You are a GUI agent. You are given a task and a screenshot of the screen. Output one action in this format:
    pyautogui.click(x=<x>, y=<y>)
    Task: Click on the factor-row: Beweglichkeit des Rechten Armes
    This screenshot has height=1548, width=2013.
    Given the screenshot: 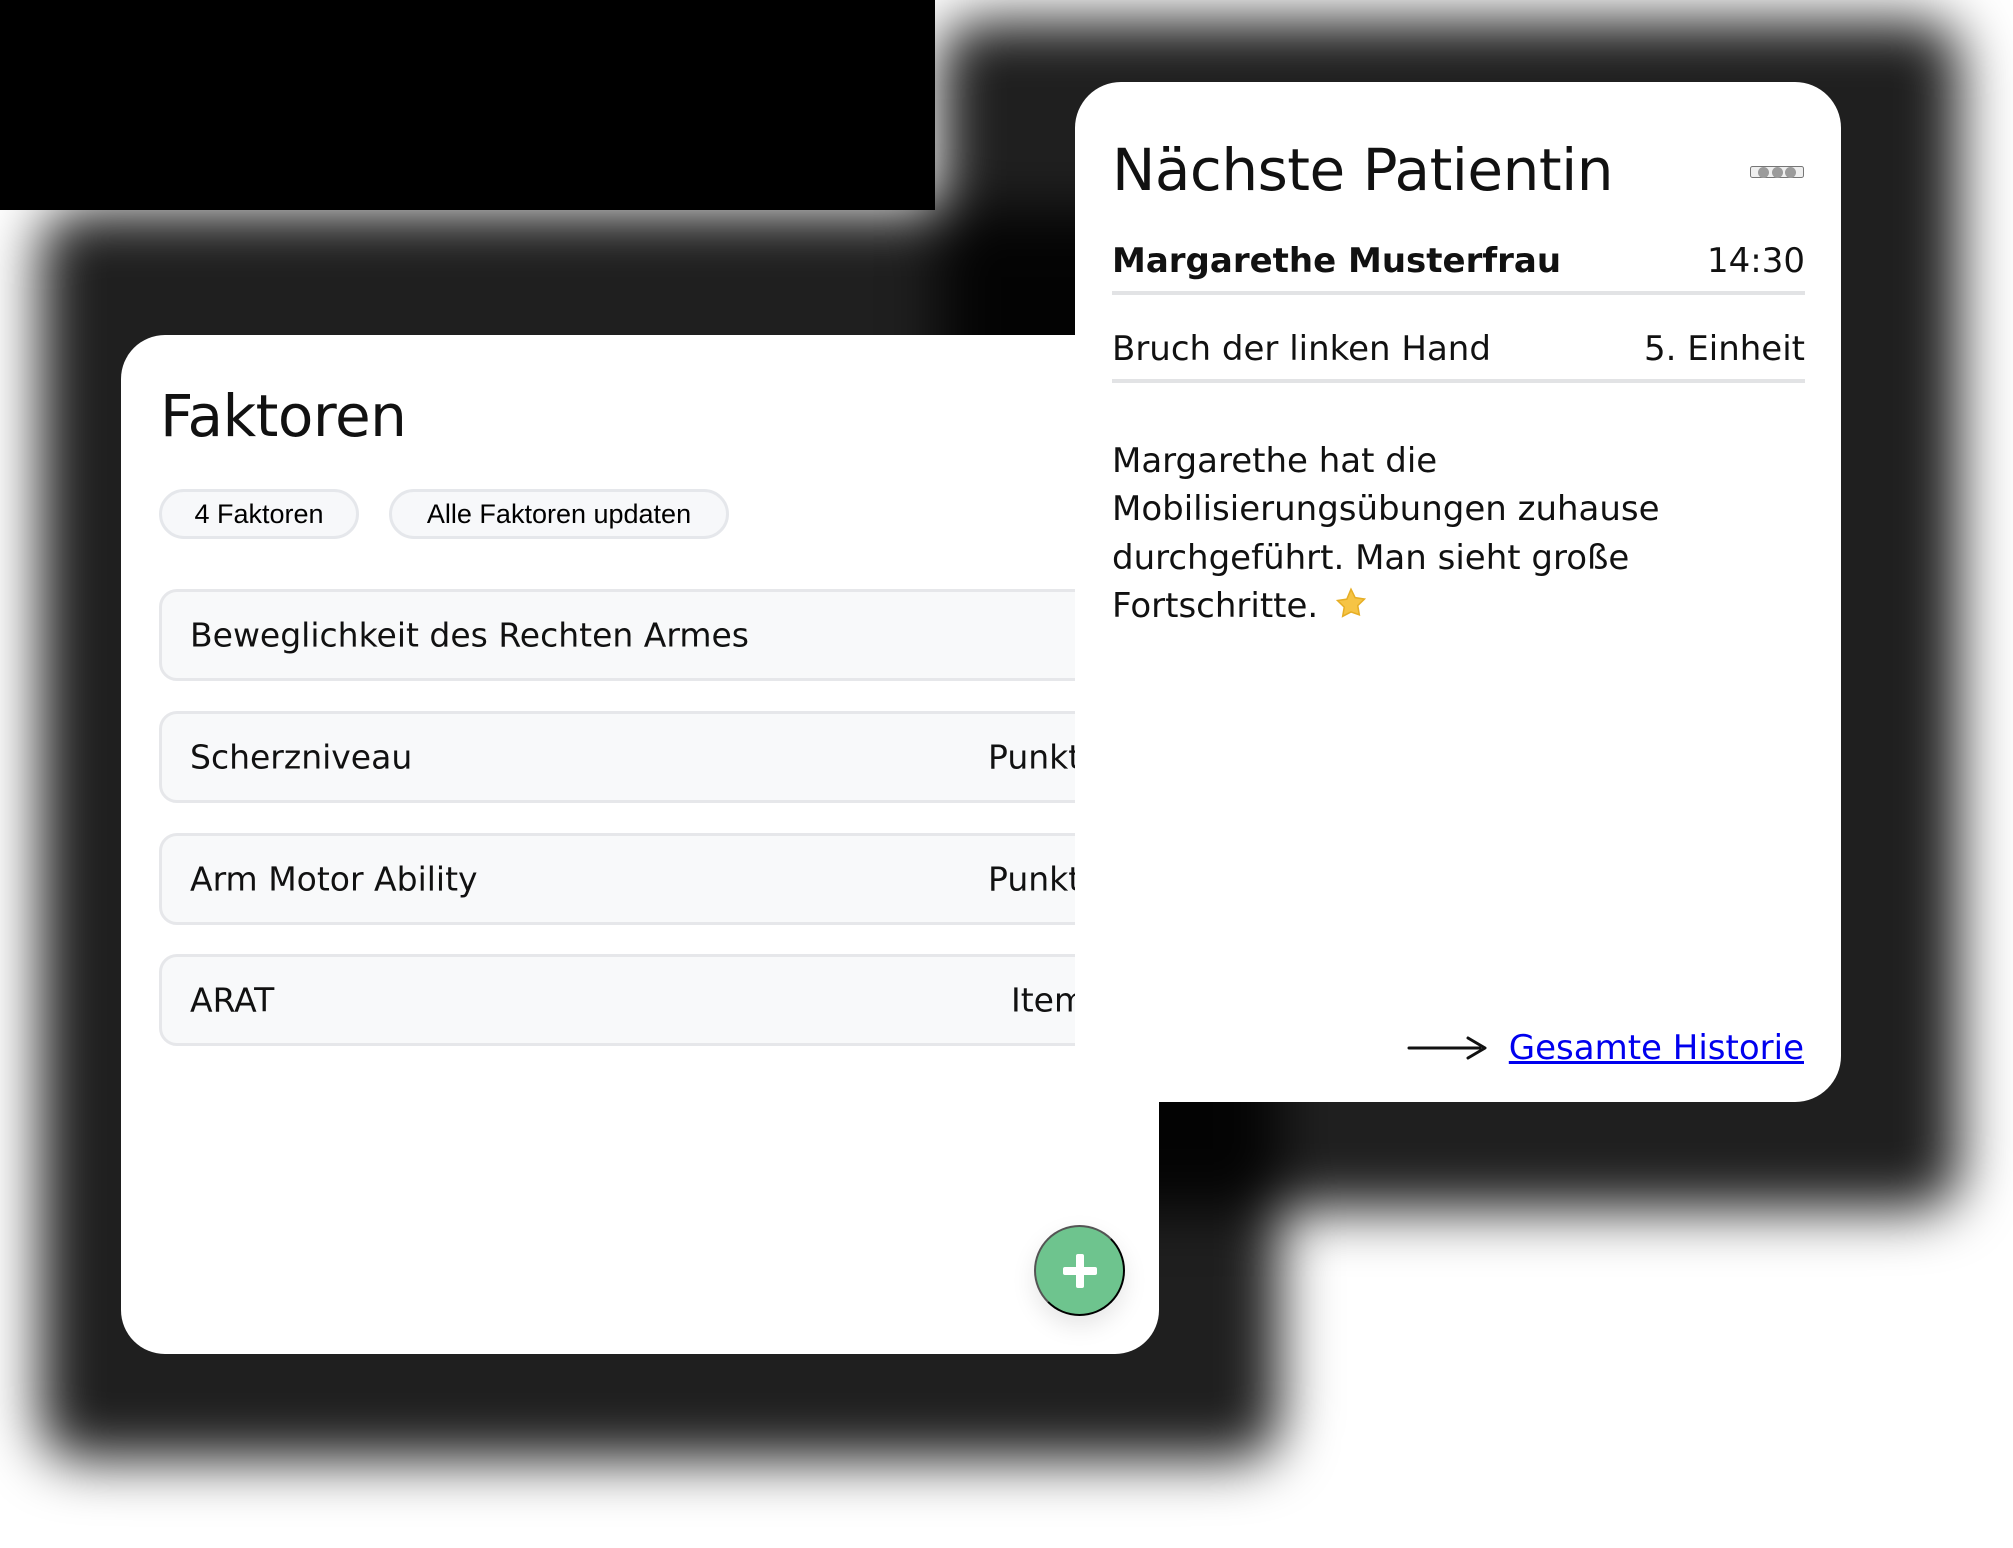 What is the action you would take?
    pyautogui.click(x=659, y=635)
    